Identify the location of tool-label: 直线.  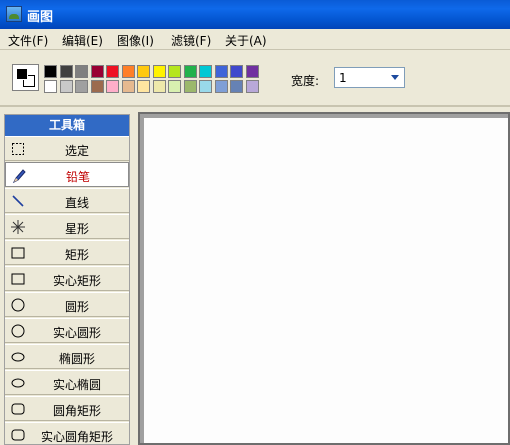
(76, 203).